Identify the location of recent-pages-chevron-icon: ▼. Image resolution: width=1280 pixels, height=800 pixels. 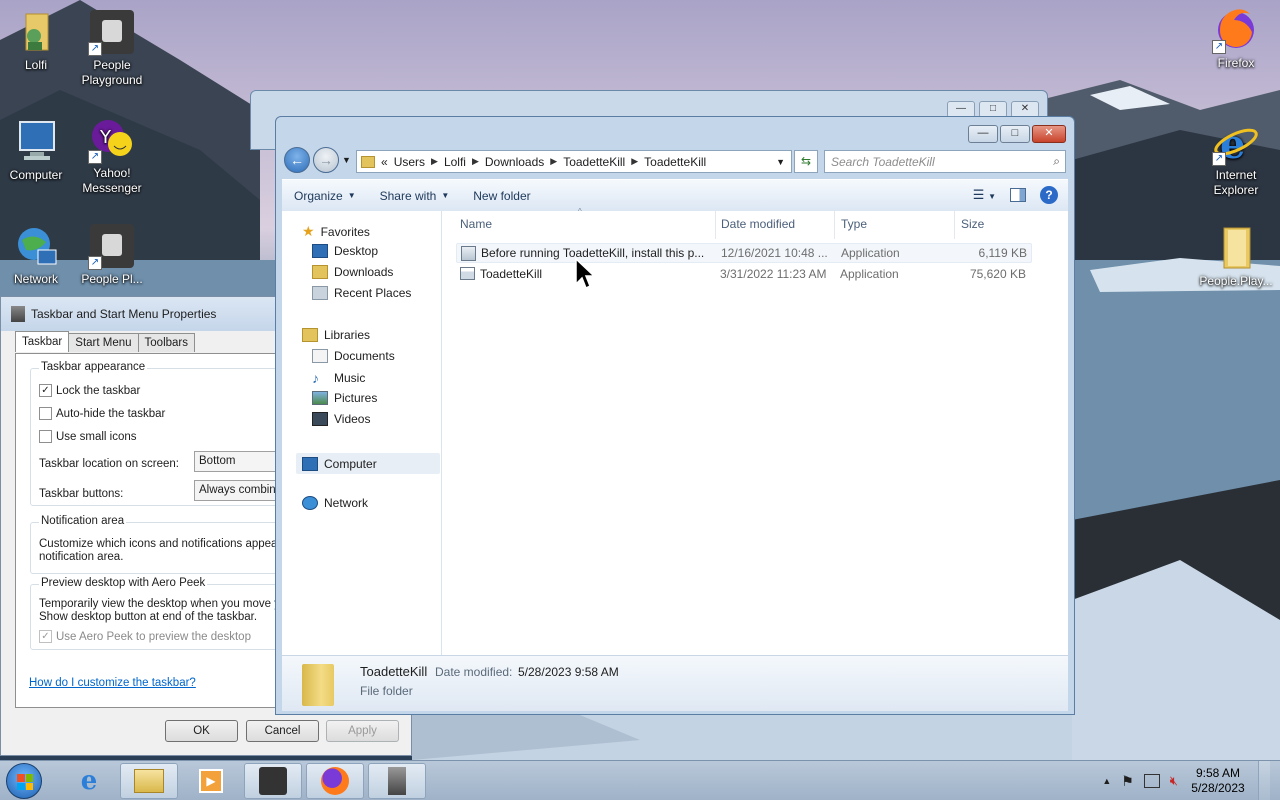
(346, 160).